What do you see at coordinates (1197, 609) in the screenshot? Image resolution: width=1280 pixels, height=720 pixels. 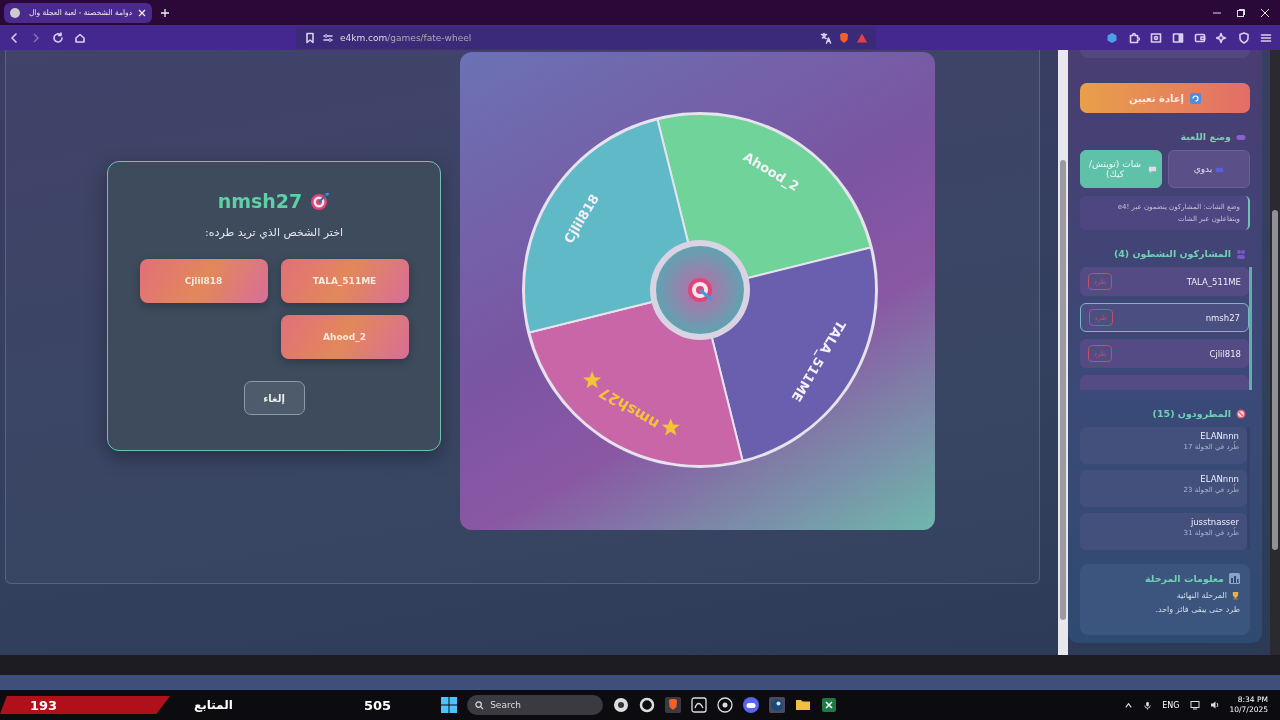 I see `stage-rule: طرد حتى يبقى فائز واحد.` at bounding box center [1197, 609].